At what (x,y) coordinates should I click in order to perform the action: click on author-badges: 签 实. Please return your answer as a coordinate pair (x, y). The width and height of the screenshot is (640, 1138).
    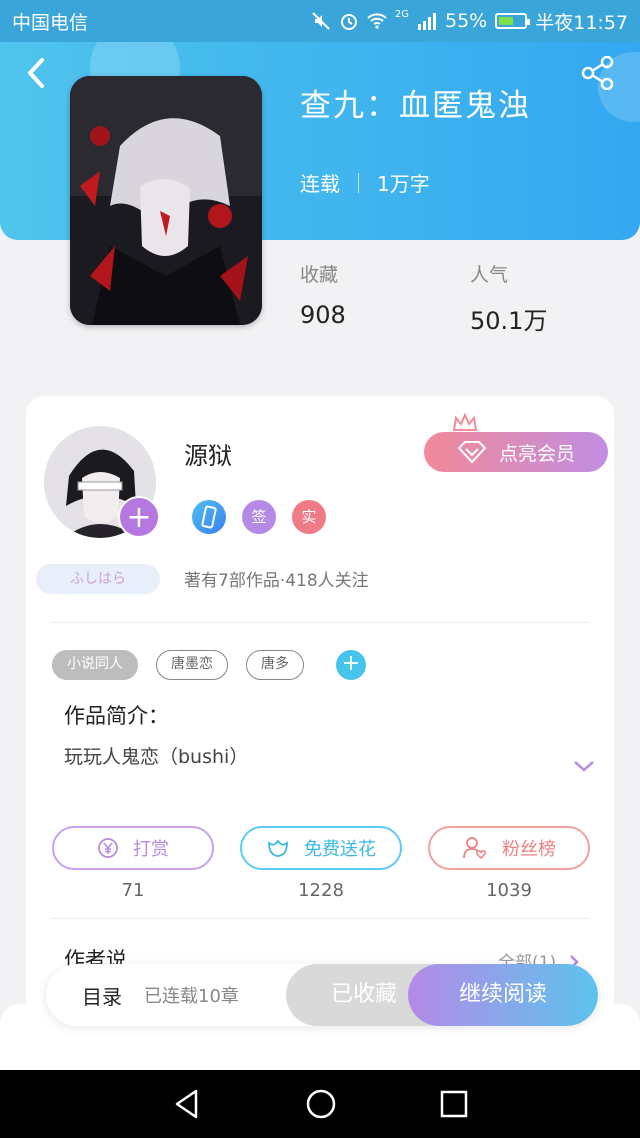
    Looking at the image, I should click on (259, 517).